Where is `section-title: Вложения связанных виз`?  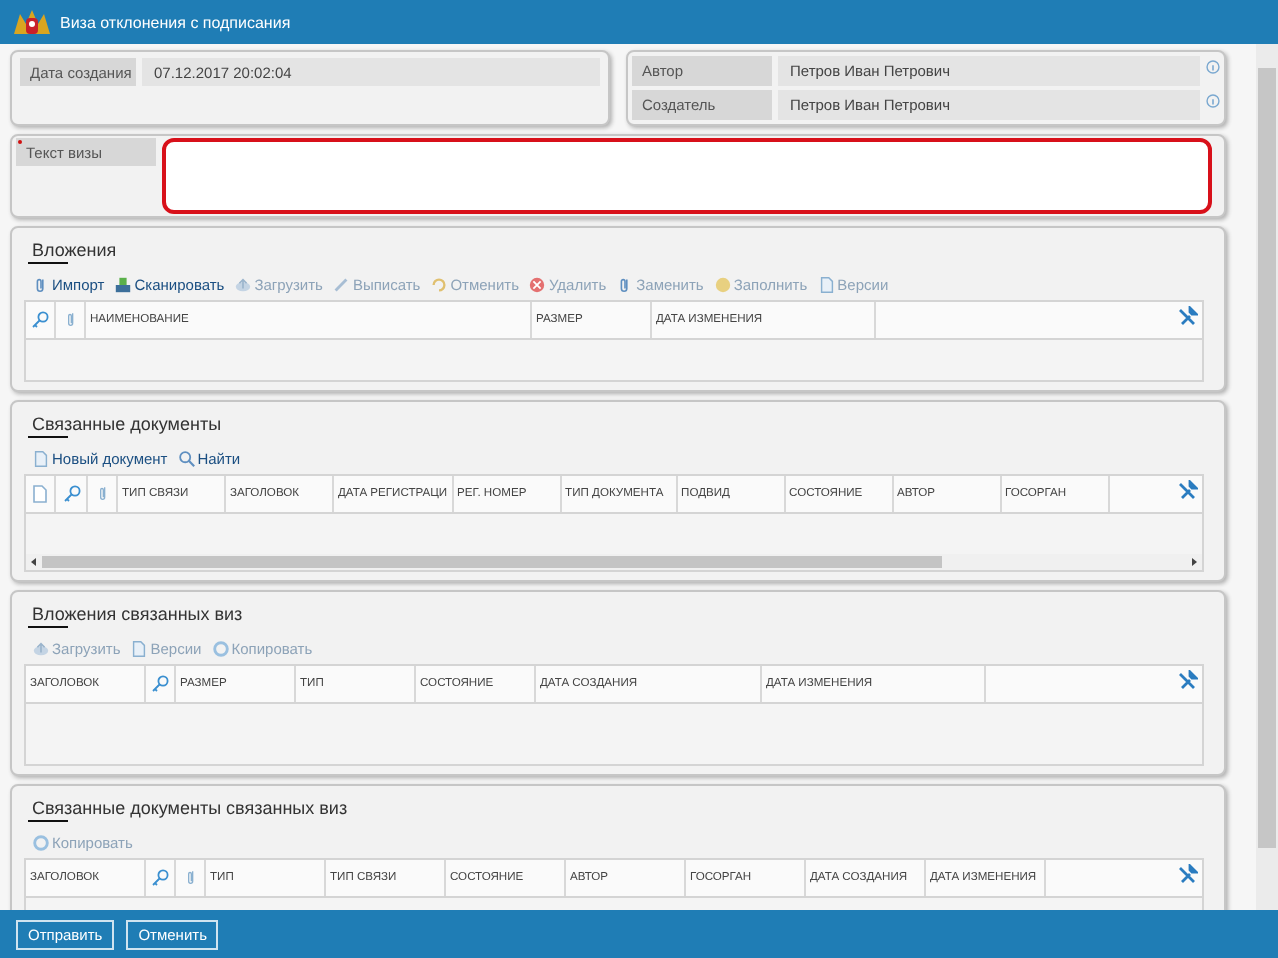 section-title: Вложения связанных виз is located at coordinates (137, 614).